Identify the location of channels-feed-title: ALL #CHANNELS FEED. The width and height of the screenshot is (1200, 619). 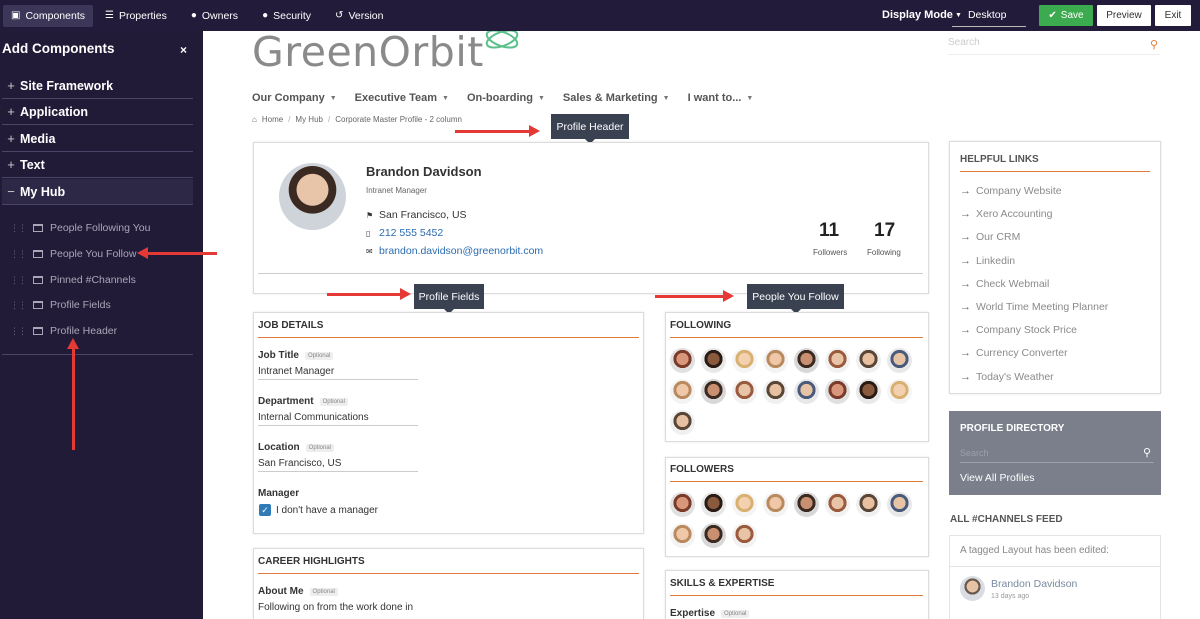
(1006, 519).